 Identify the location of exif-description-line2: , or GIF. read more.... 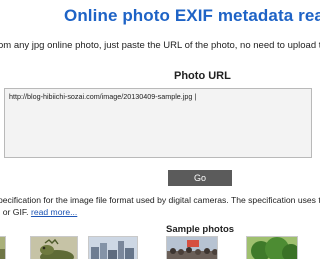
(38, 212).